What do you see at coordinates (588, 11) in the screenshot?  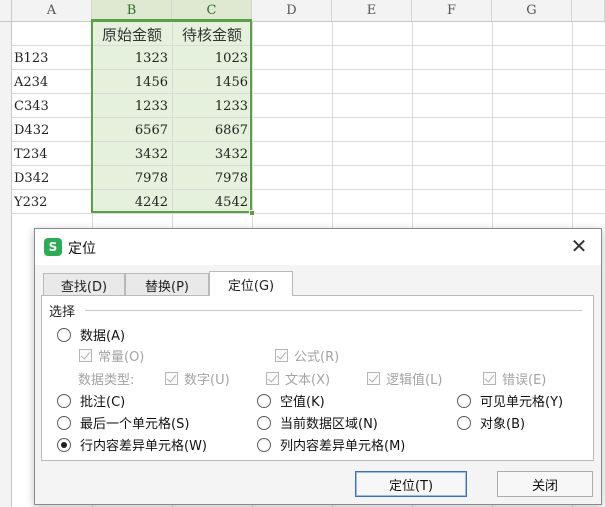 I see `column-header-h` at bounding box center [588, 11].